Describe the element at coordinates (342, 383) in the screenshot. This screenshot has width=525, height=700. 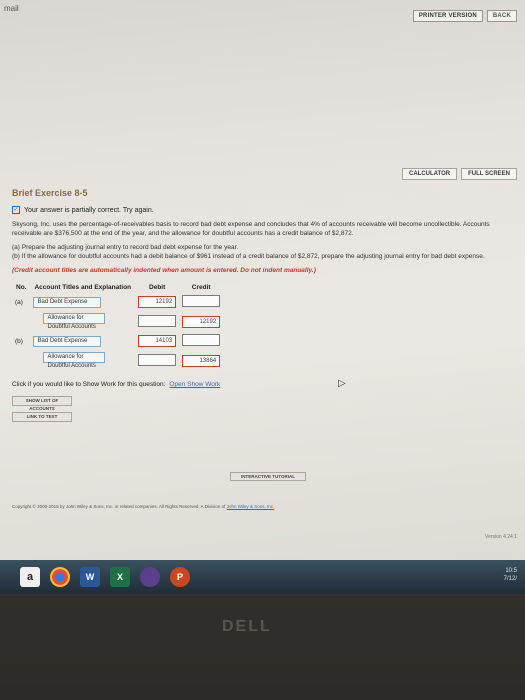
I see `mouse-cursor-icon: ▷` at that location.